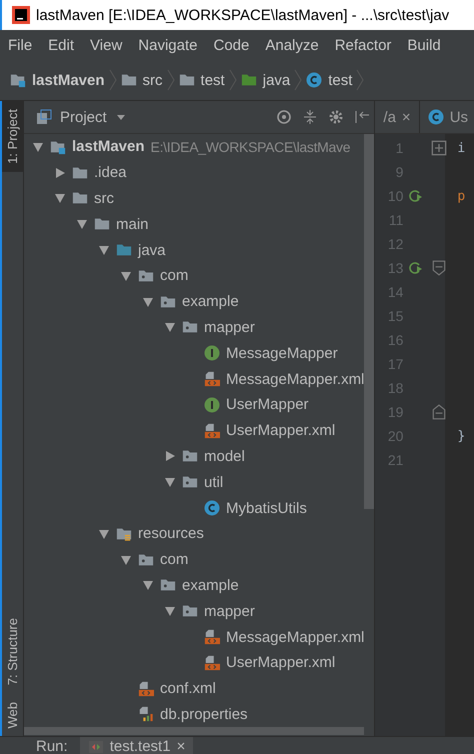 The width and height of the screenshot is (474, 754). What do you see at coordinates (136, 715) in the screenshot?
I see `tree-item: db.properties` at bounding box center [136, 715].